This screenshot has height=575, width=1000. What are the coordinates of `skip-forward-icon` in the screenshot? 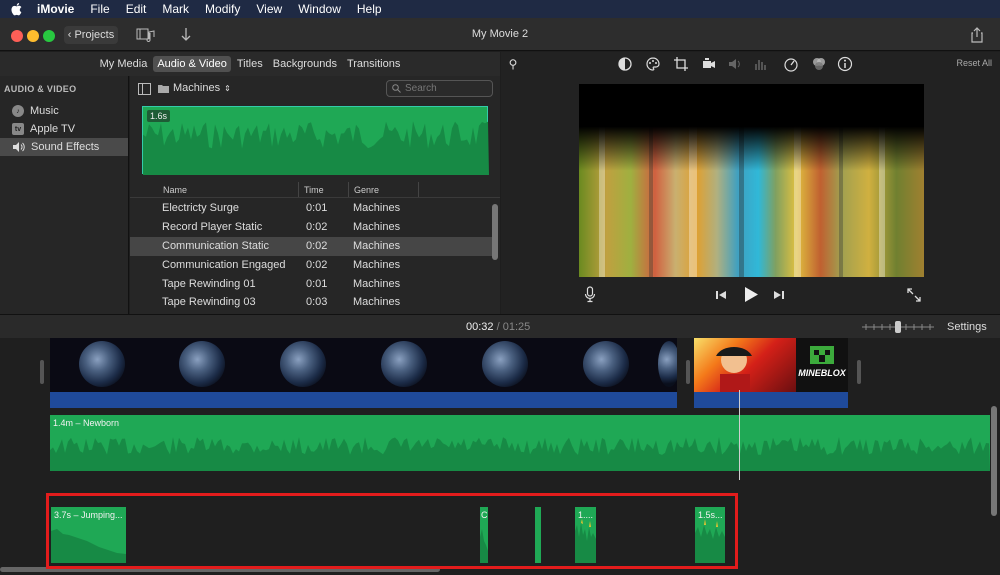 It's located at (779, 295).